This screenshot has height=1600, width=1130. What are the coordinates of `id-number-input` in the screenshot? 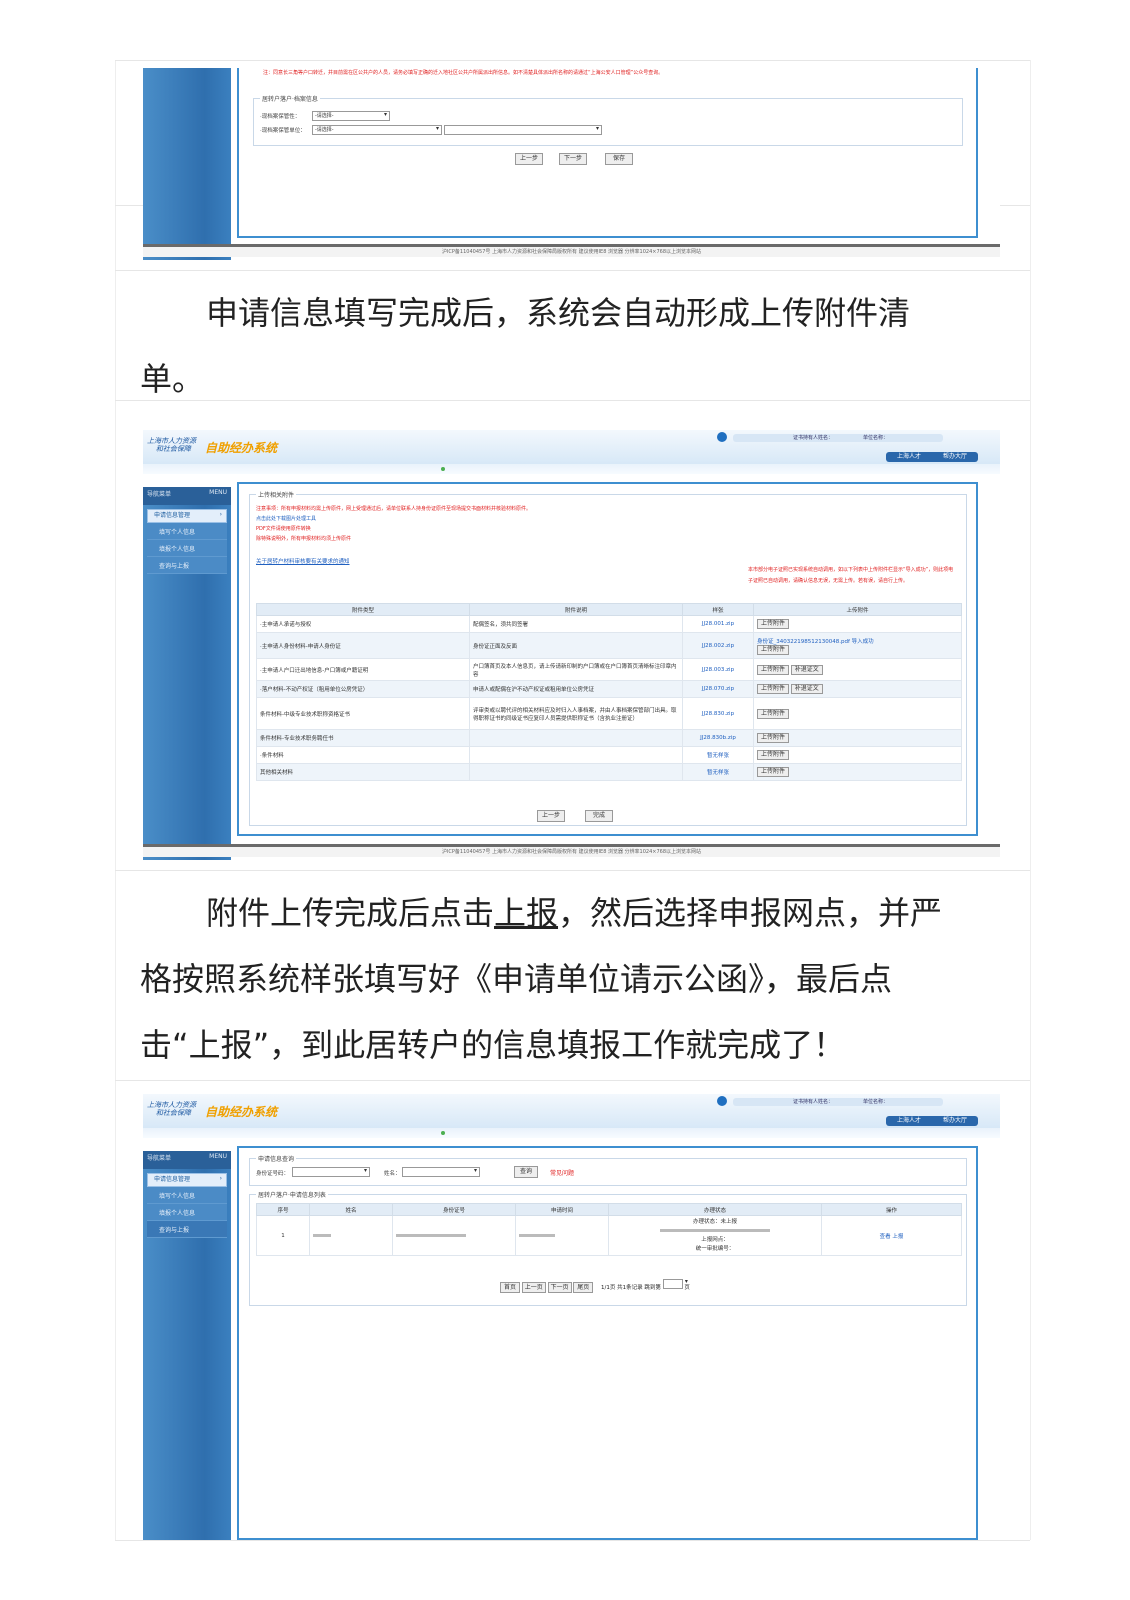 It's located at (331, 1172).